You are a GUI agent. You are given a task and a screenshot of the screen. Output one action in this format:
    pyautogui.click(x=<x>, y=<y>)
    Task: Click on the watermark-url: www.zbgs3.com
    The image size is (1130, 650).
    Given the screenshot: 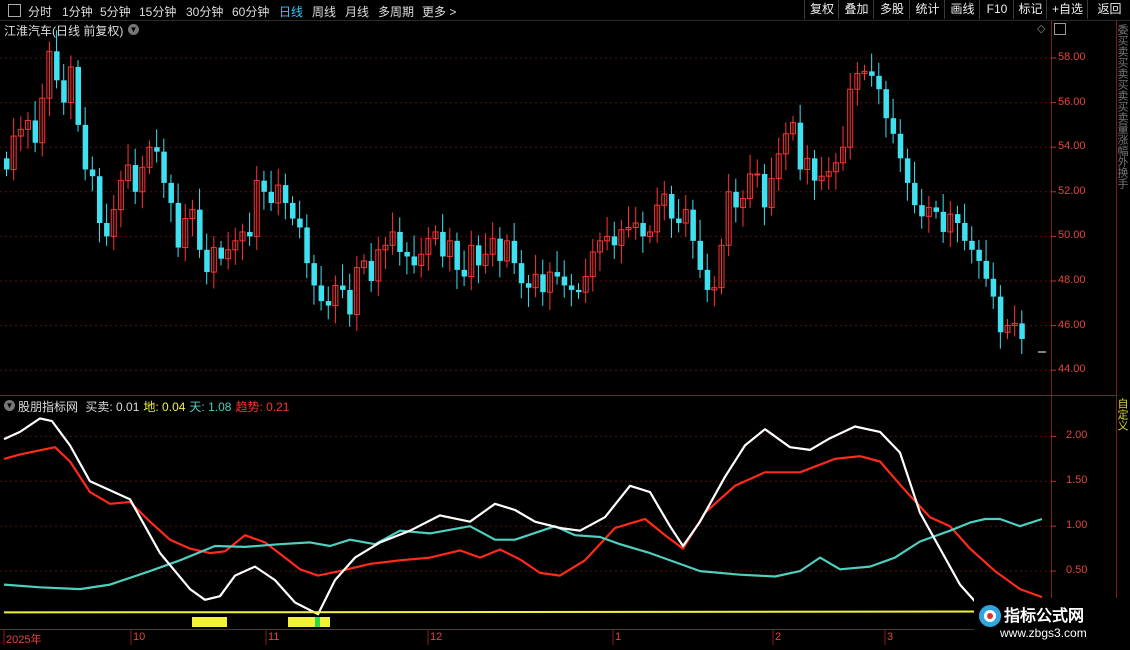 What is the action you would take?
    pyautogui.click(x=1043, y=633)
    